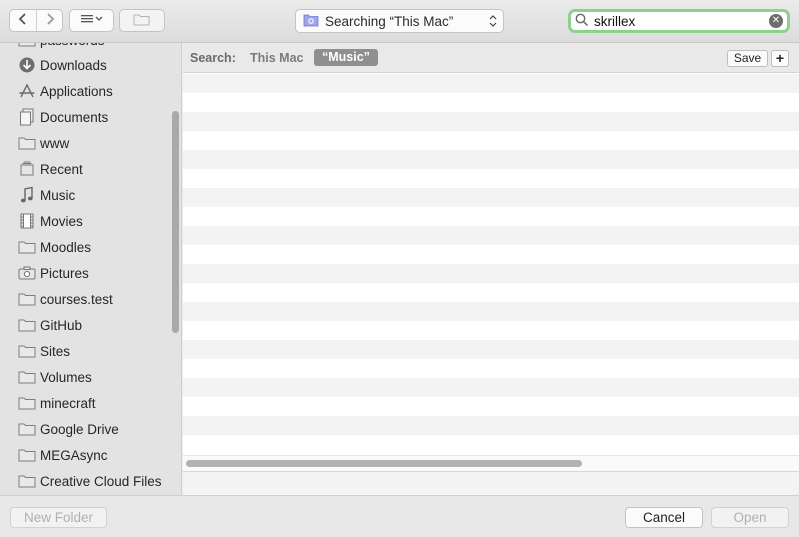  Describe the element at coordinates (58, 195) in the screenshot. I see `sidebar-item-label: Music` at that location.